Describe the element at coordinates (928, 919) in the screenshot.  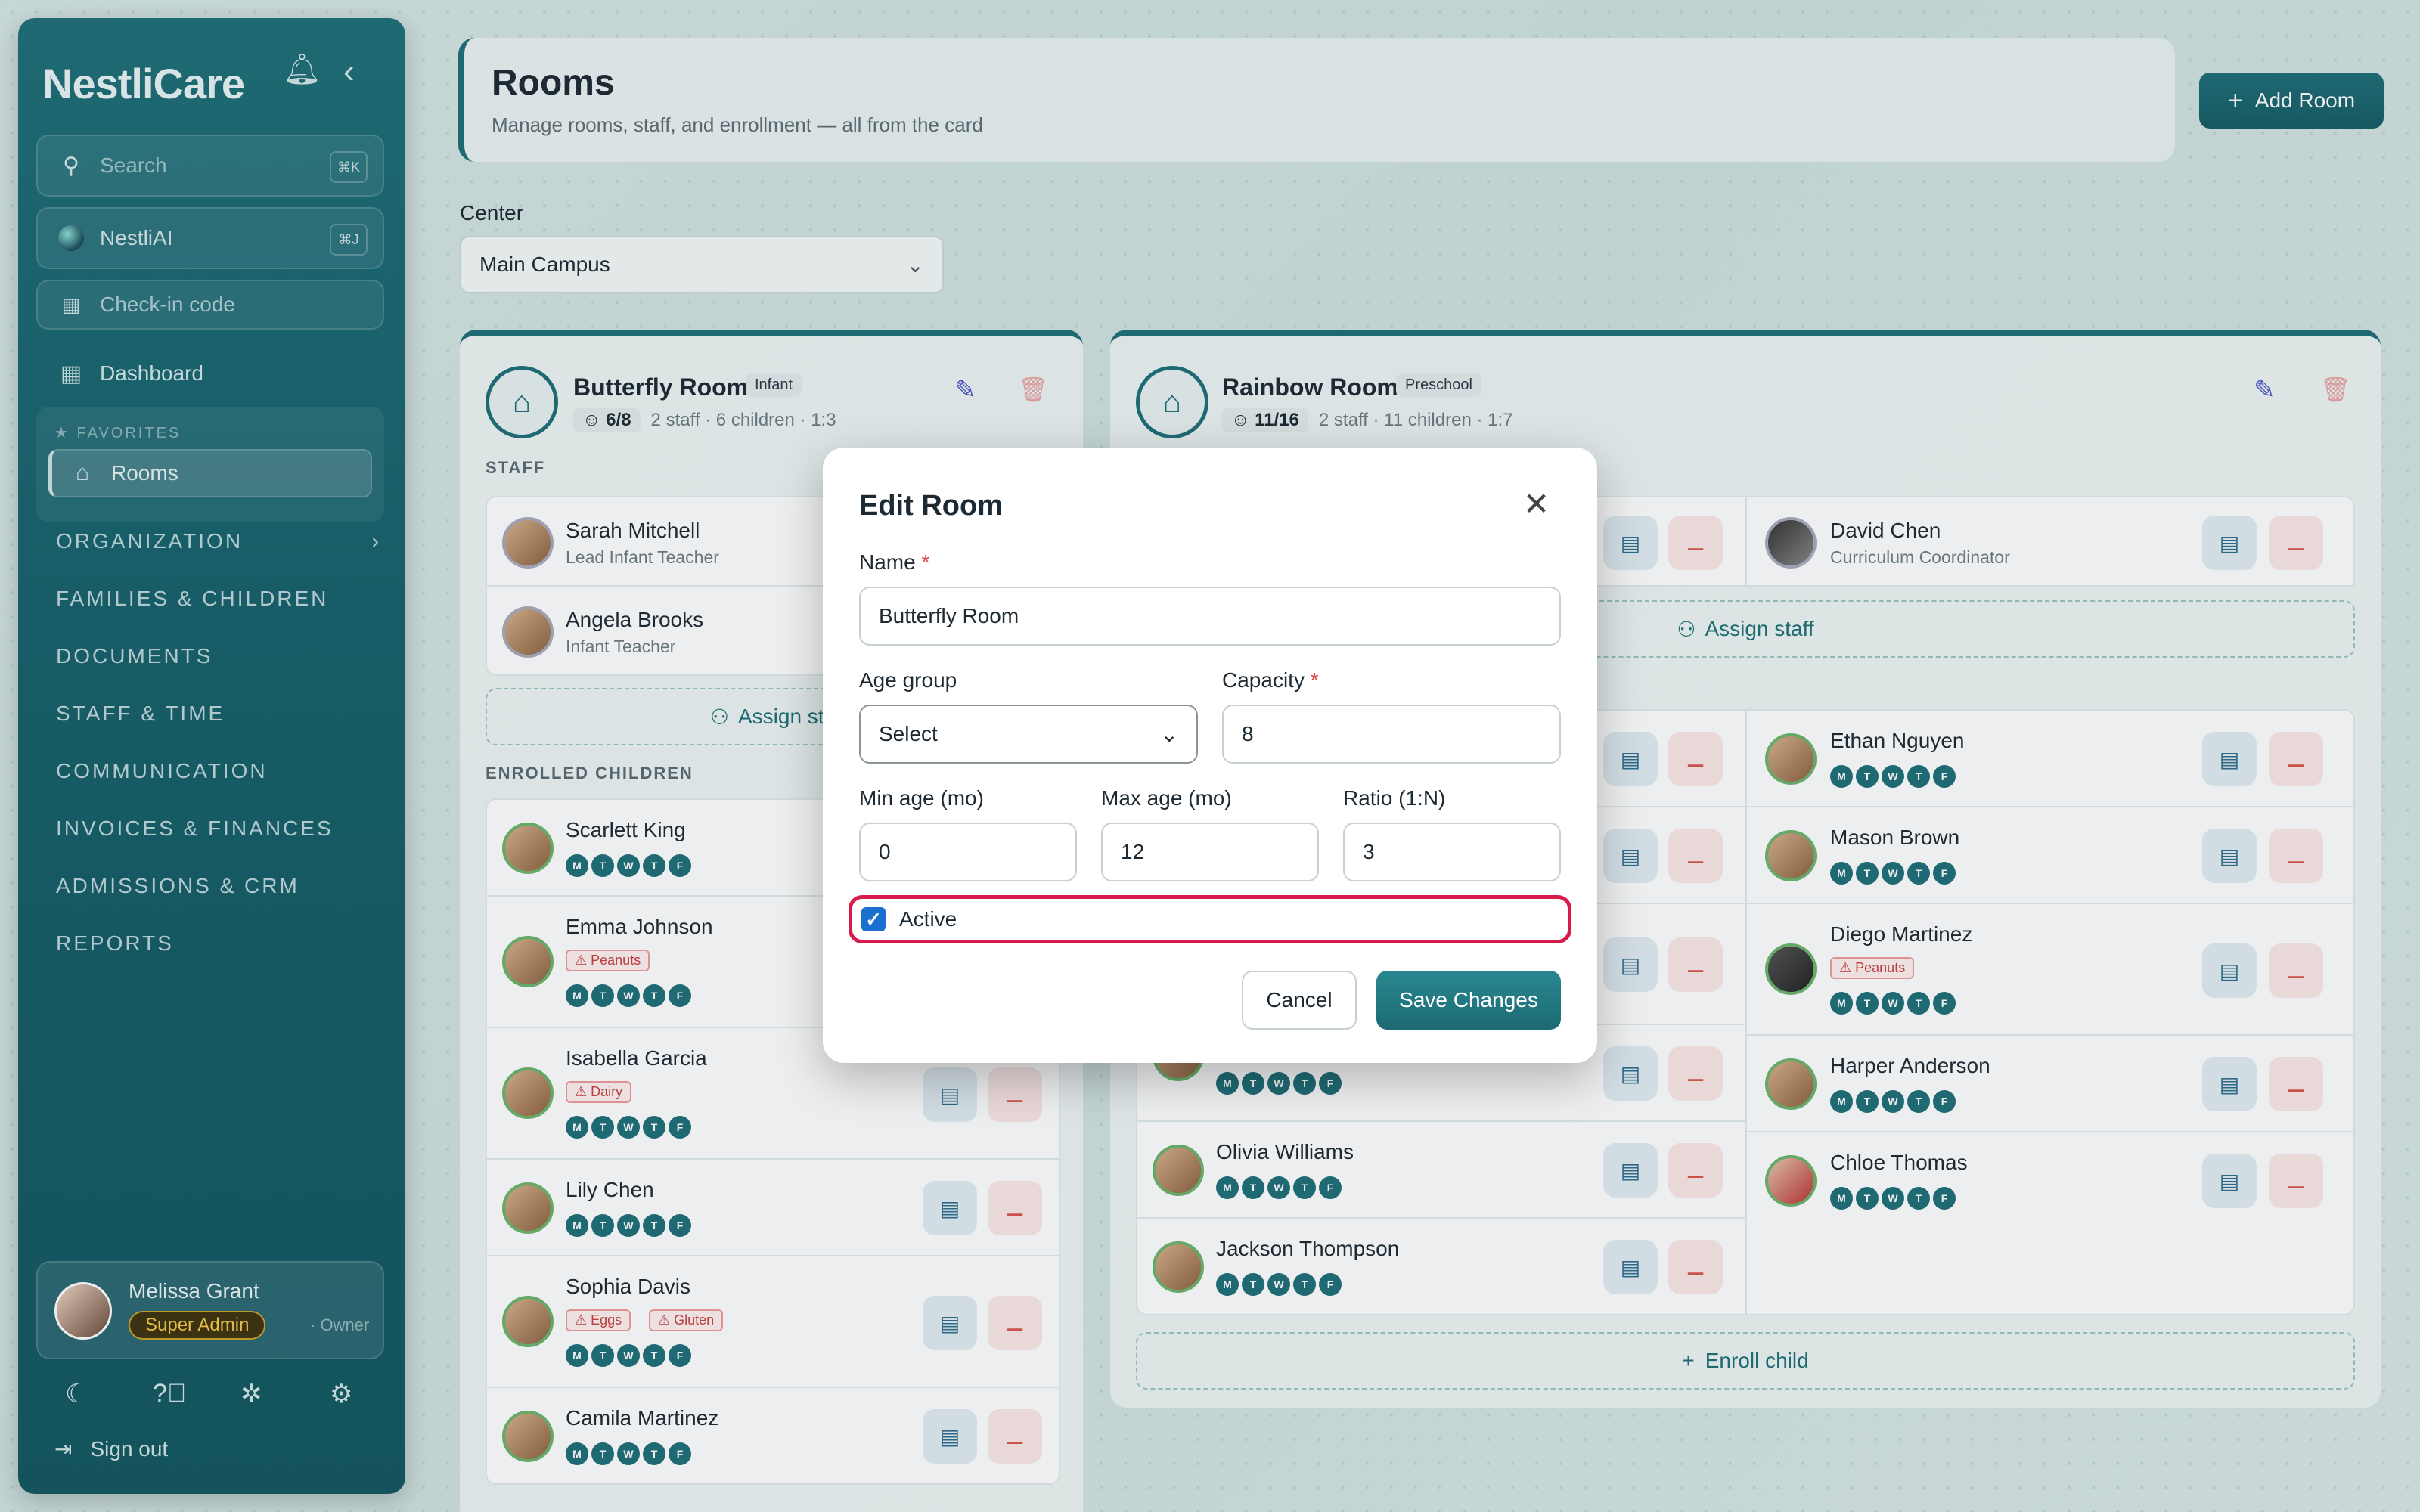
I see `active-label: Active` at that location.